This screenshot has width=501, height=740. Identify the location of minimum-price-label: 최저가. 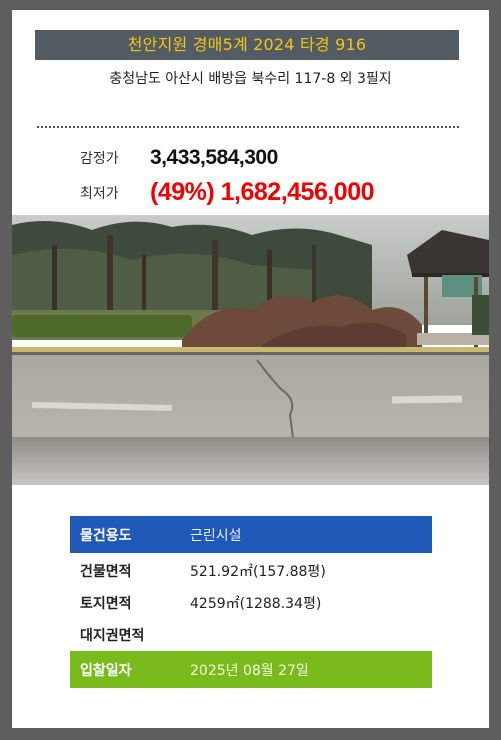
(99, 193).